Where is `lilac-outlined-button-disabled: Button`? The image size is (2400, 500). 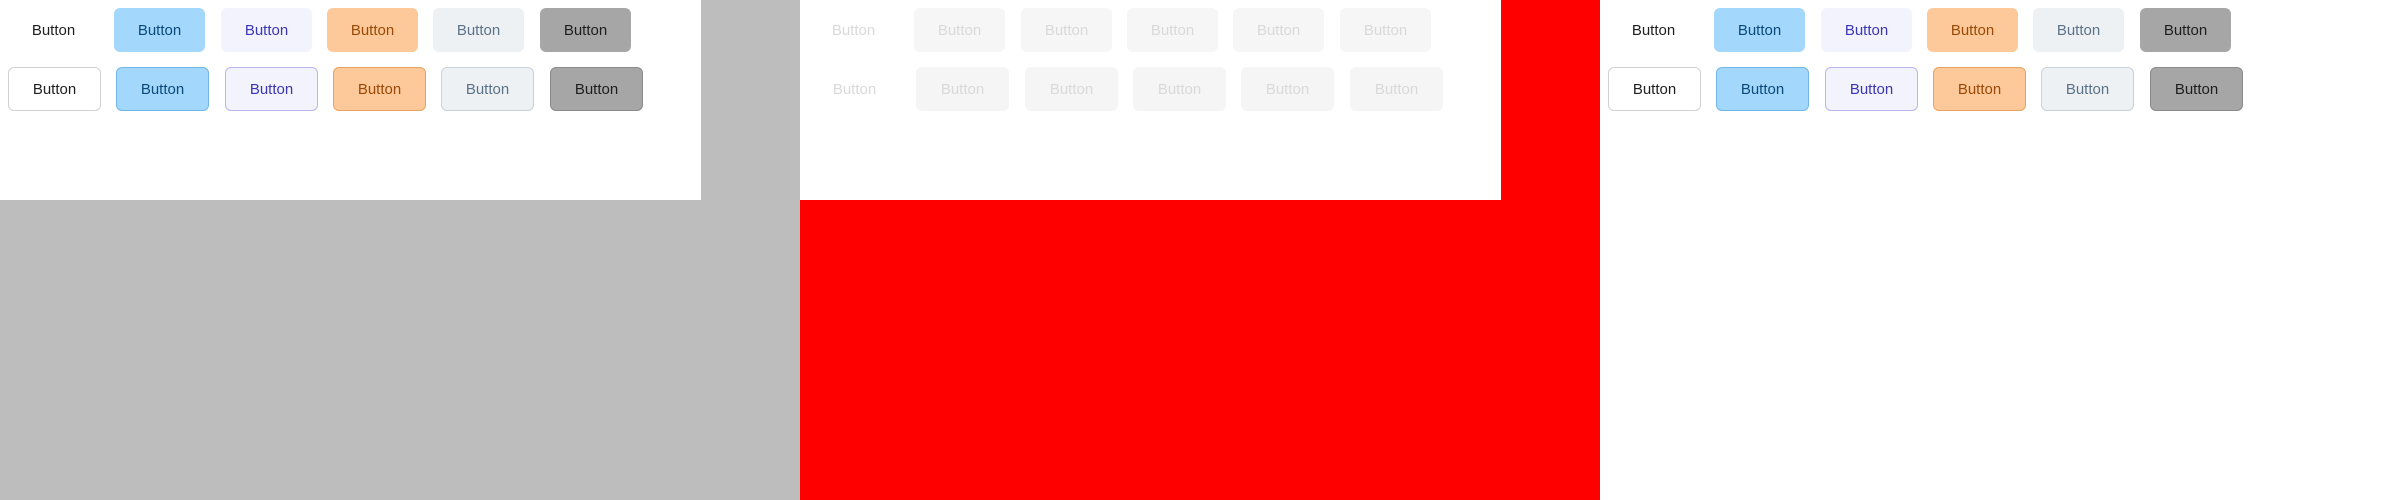 lilac-outlined-button-disabled: Button is located at coordinates (1071, 89).